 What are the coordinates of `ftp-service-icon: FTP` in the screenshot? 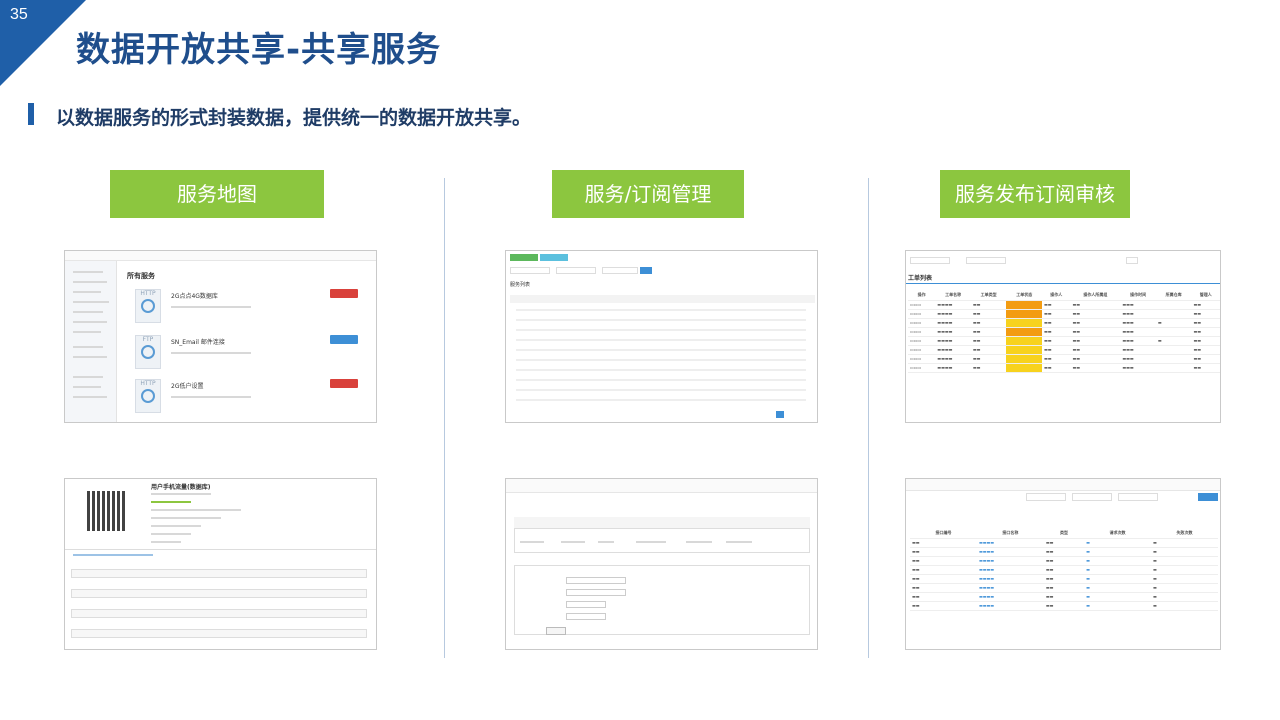 It's located at (148, 352).